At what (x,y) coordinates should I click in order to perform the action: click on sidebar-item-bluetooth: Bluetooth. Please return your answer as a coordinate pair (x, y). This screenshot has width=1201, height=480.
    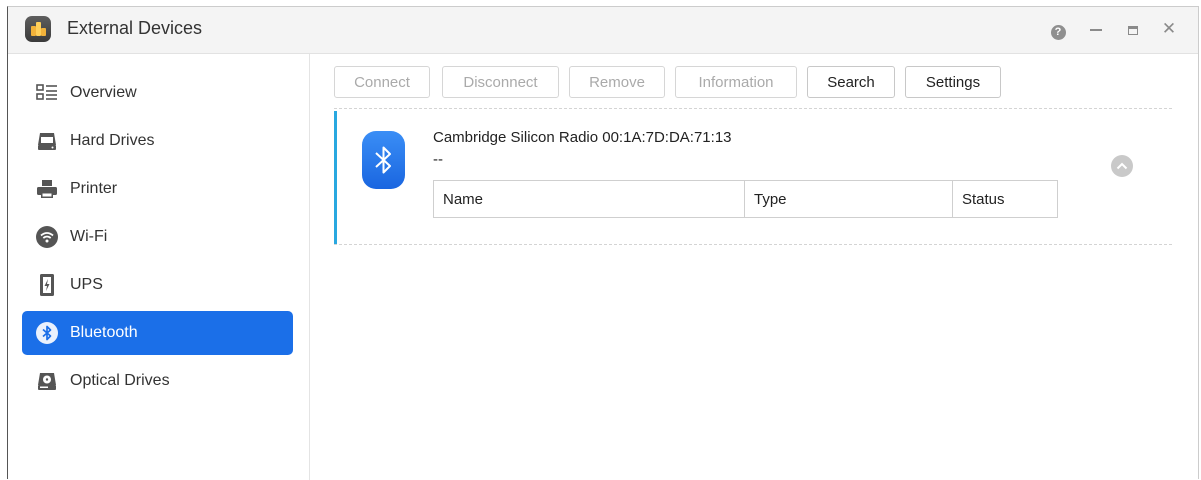
    Looking at the image, I should click on (157, 333).